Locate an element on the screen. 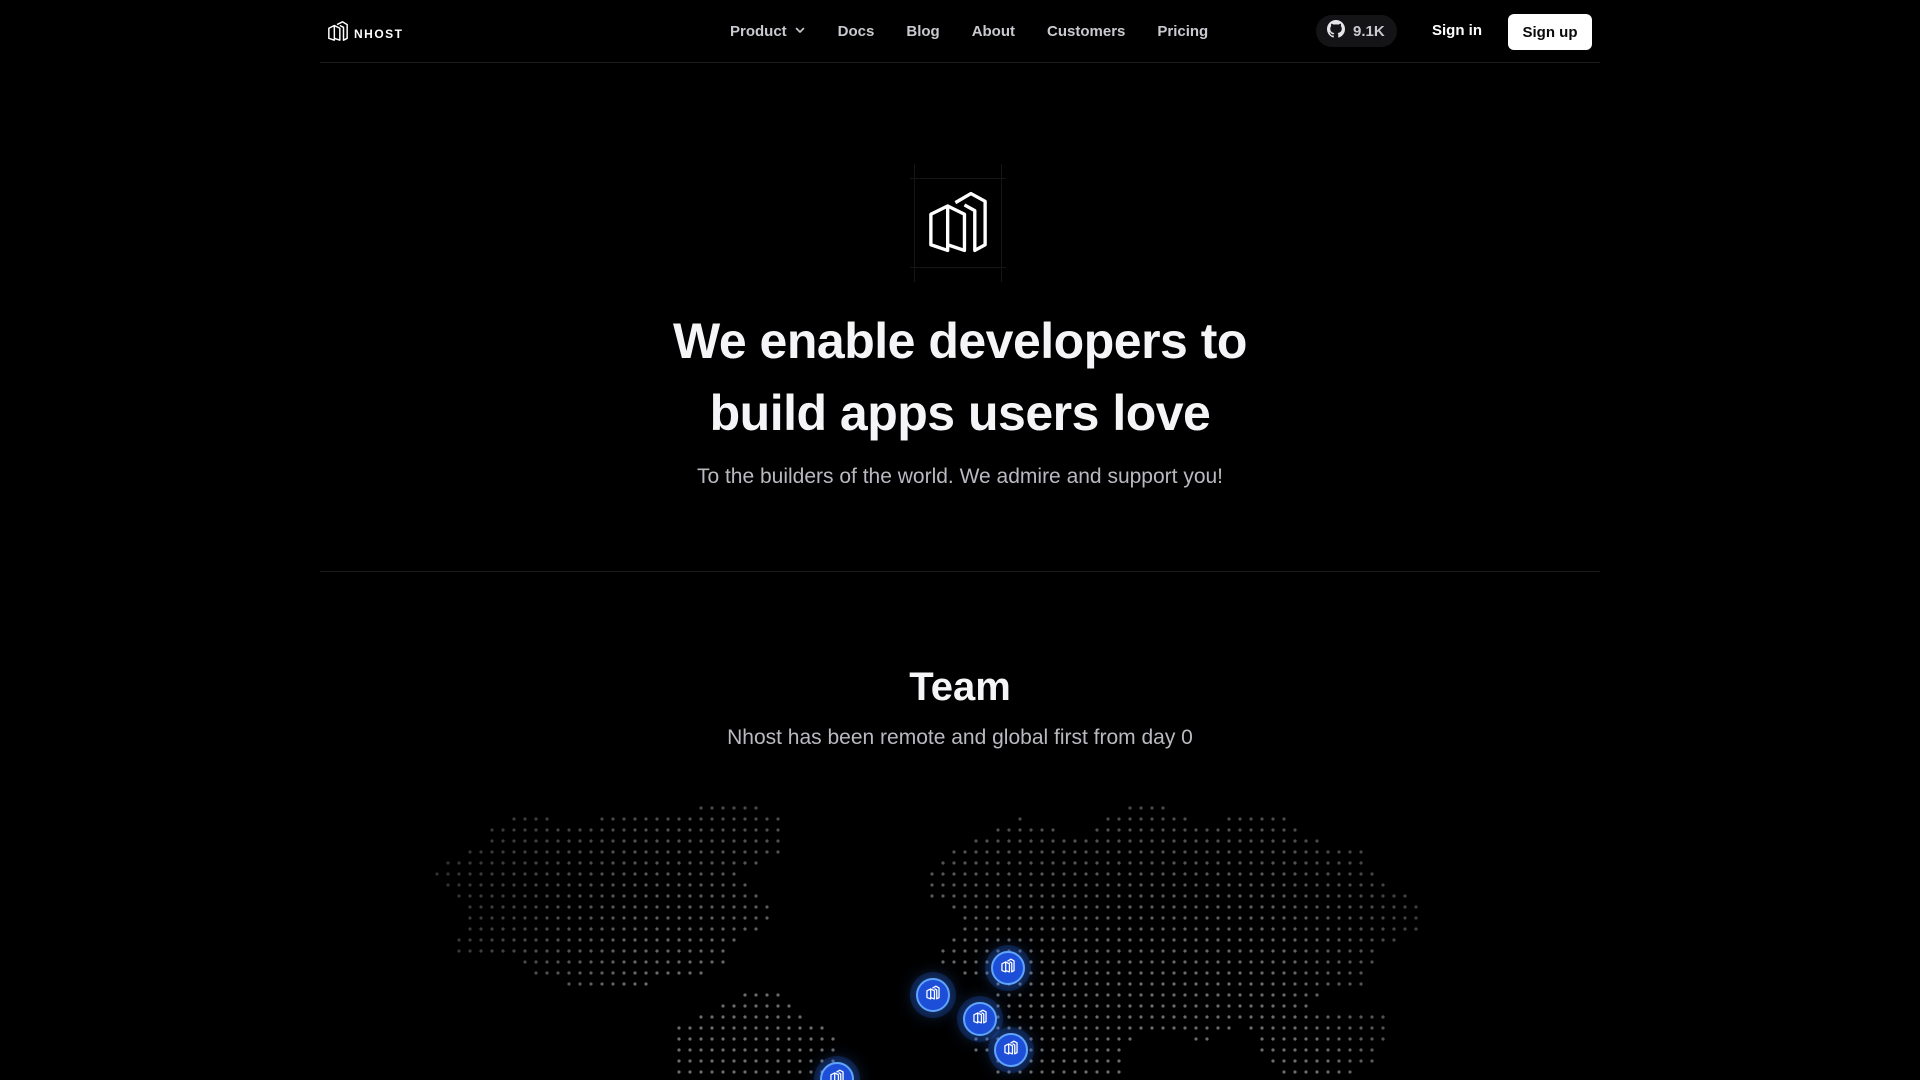  brand-name: NHOST is located at coordinates (379, 33).